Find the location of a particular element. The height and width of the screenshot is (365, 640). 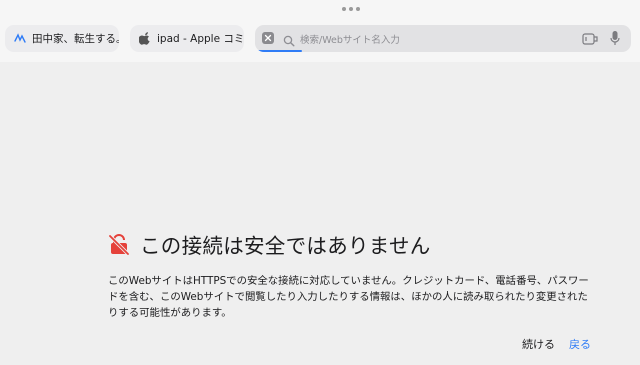

warning-title: この接続は安全ではありません is located at coordinates (285, 246).